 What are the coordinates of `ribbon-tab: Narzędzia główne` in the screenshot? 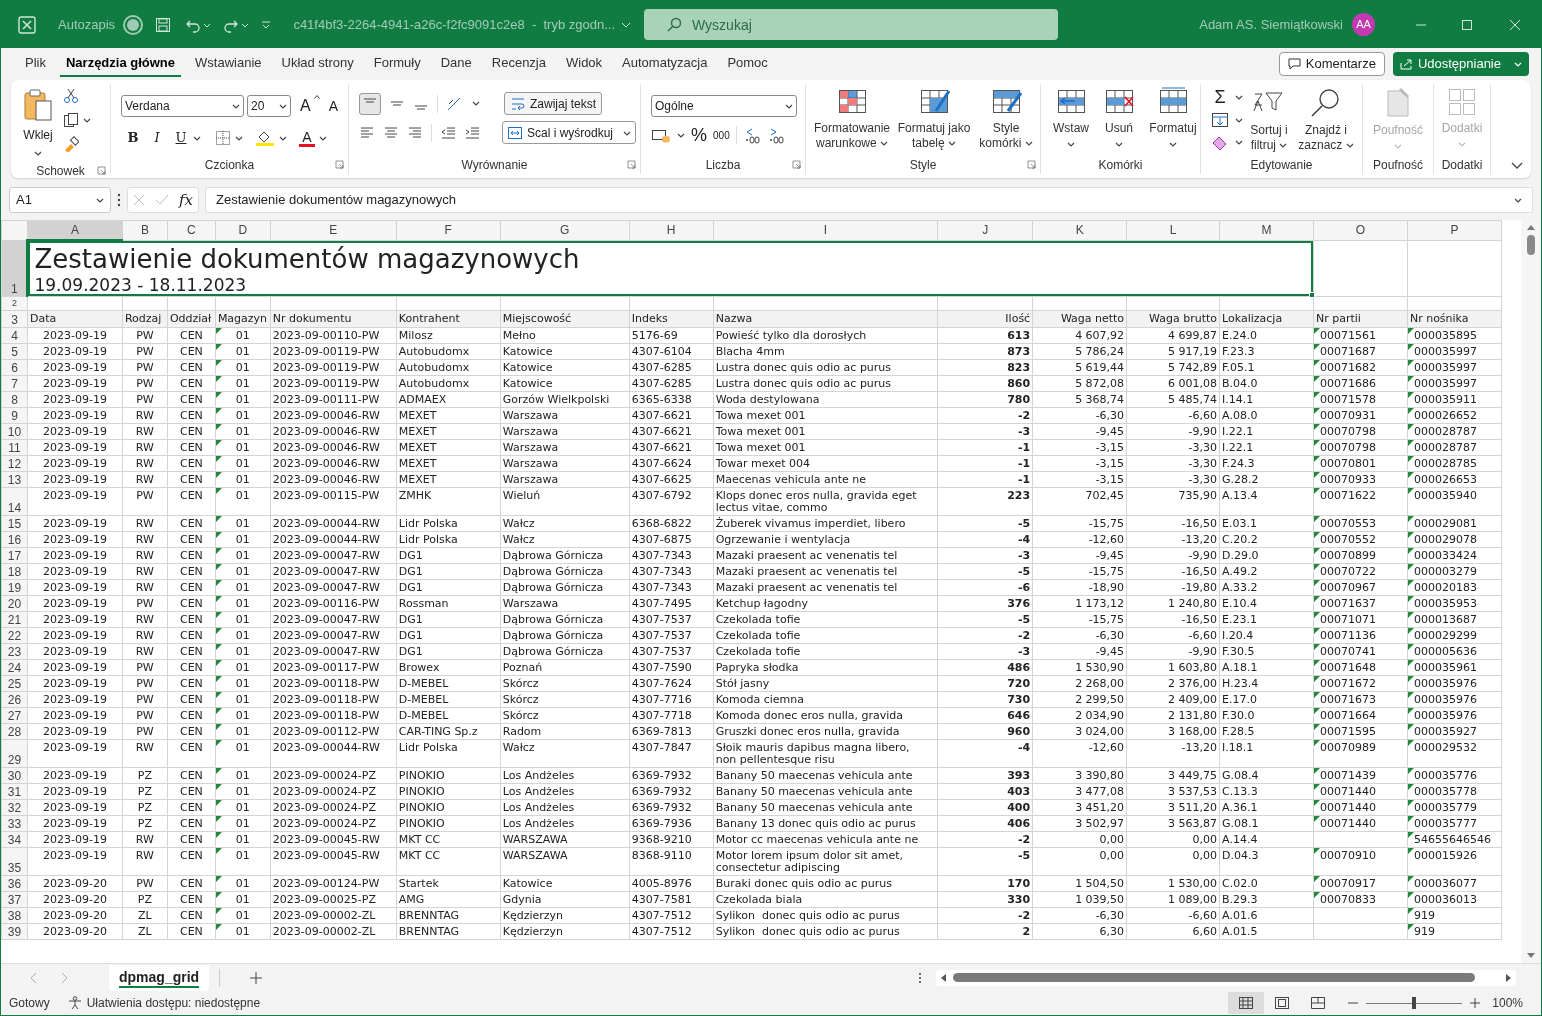 It's located at (120, 64).